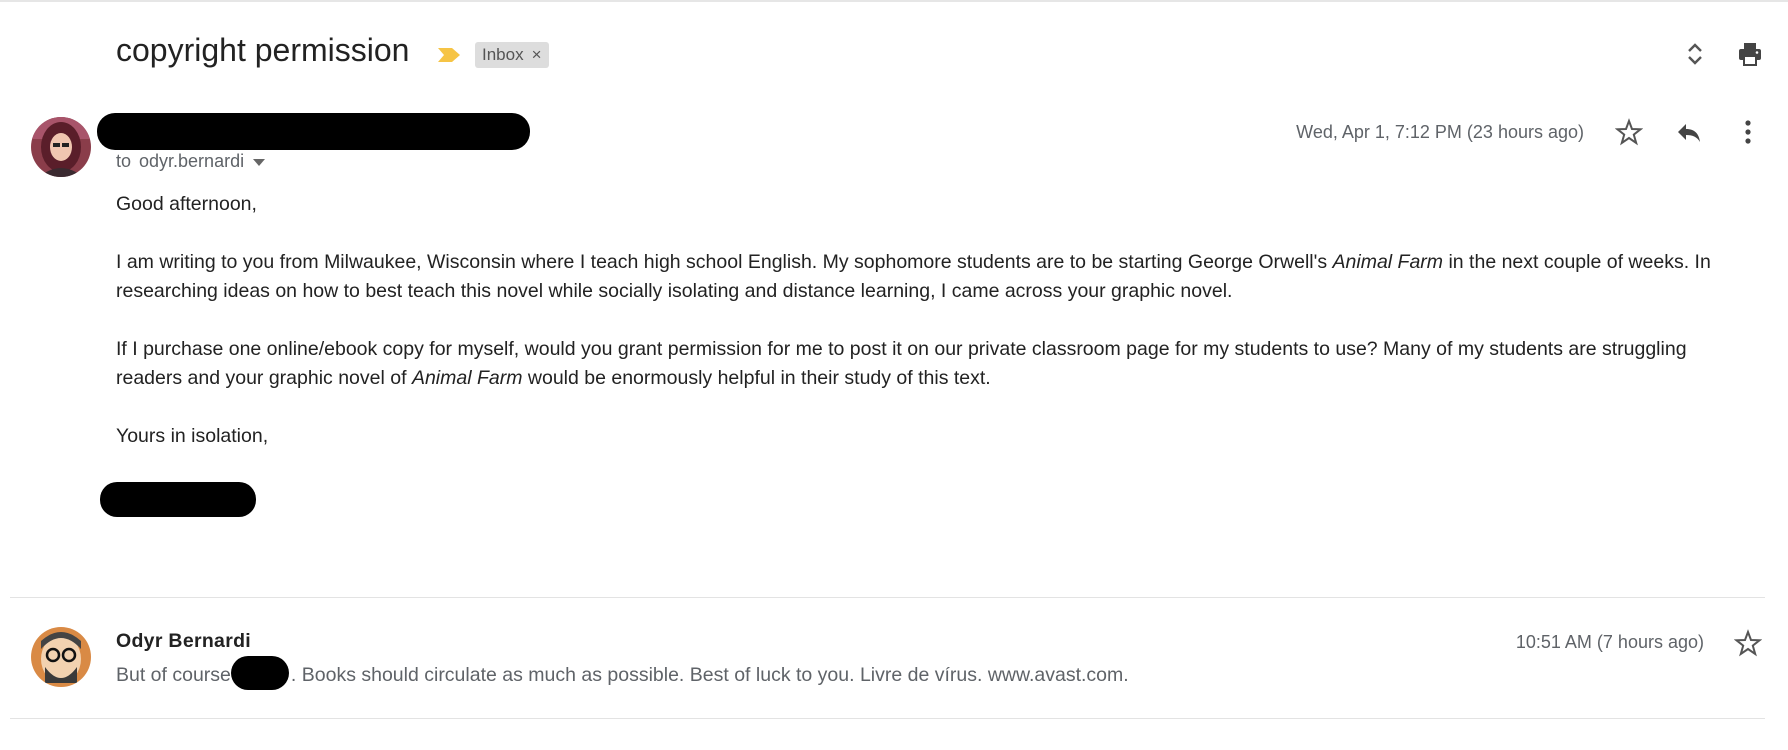 Image resolution: width=1788 pixels, height=750 pixels. What do you see at coordinates (449, 55) in the screenshot?
I see `importance-marker-icon` at bounding box center [449, 55].